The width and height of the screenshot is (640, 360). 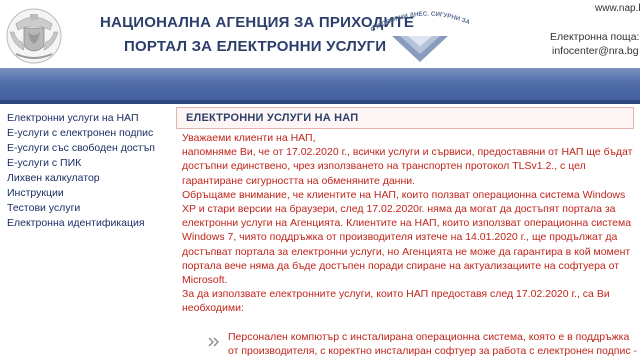 I want to click on band-shine, so click(x=320, y=75).